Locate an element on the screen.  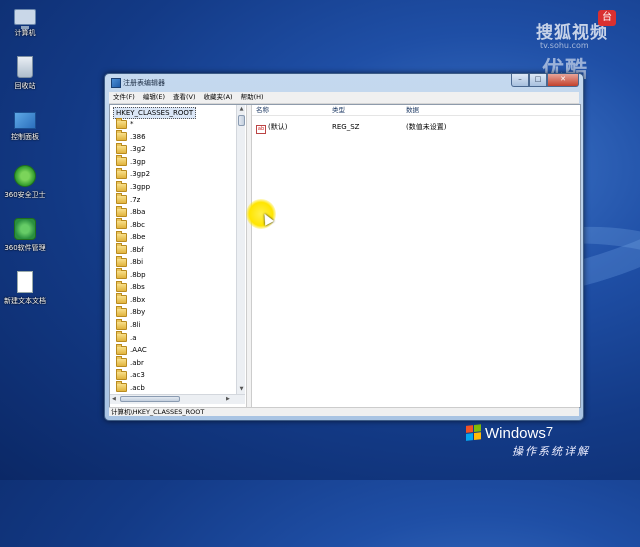
title-bar: 注册表编辑器 – □ ✕ is located at coordinates (344, 82).